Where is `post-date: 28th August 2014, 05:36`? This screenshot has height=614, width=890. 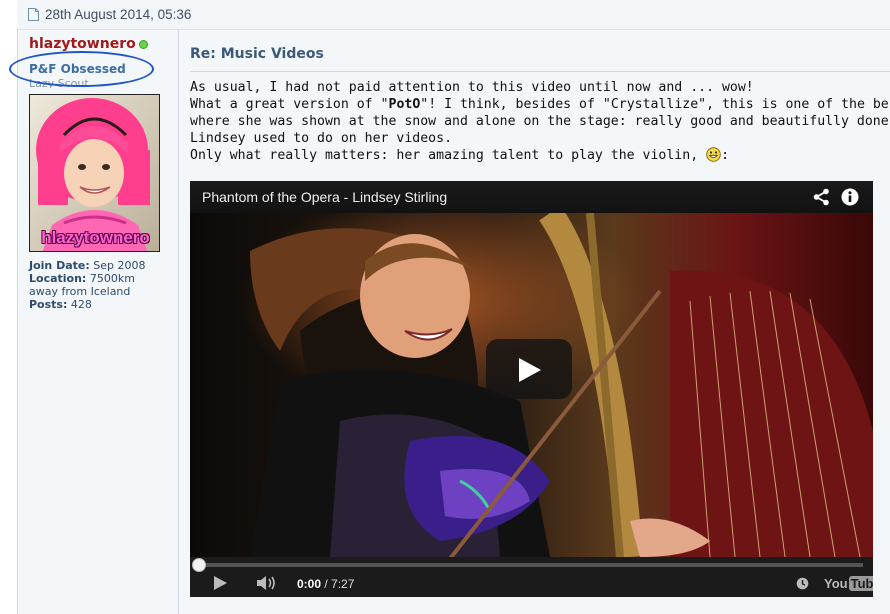
post-date: 28th August 2014, 05:36 is located at coordinates (118, 14).